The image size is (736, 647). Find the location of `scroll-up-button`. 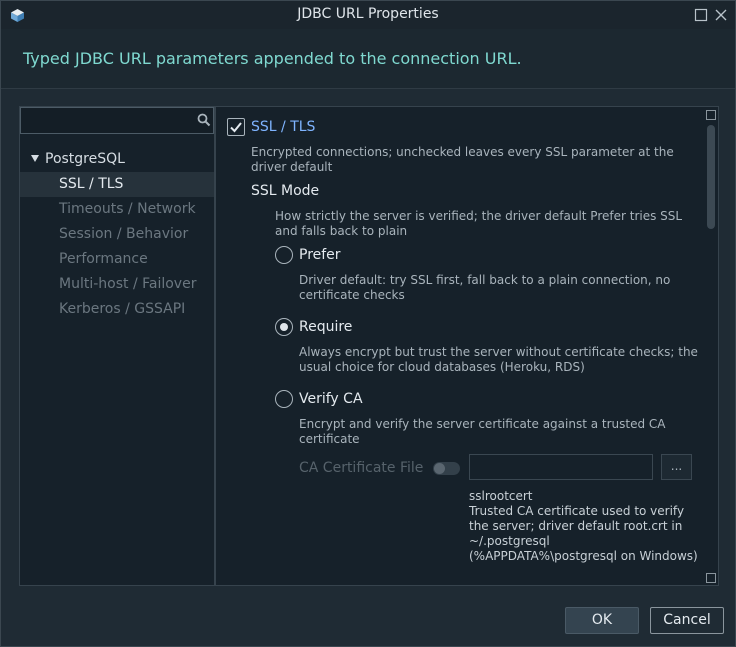

scroll-up-button is located at coordinates (711, 115).